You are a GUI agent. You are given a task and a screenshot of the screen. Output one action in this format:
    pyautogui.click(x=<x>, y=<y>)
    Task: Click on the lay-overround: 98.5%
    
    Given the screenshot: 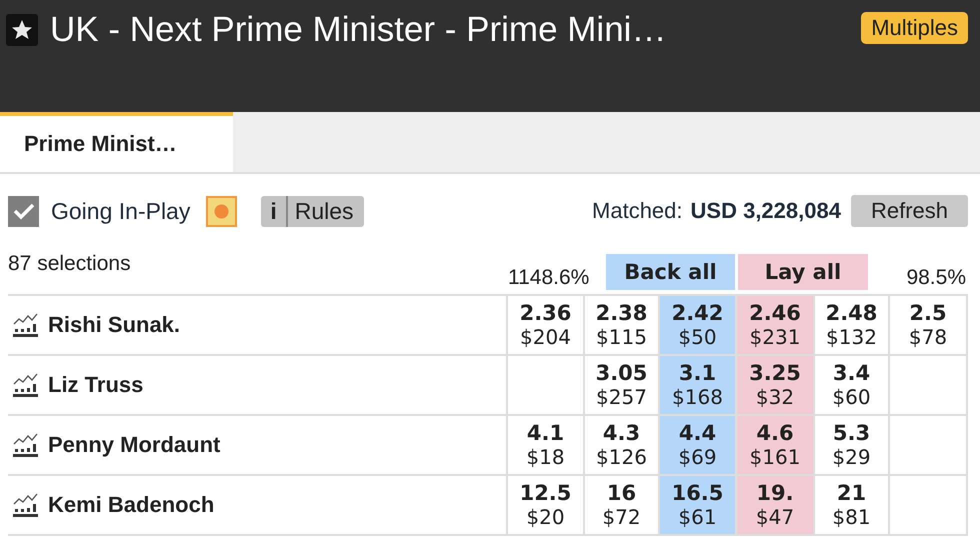 What is the action you would take?
    pyautogui.click(x=936, y=278)
    